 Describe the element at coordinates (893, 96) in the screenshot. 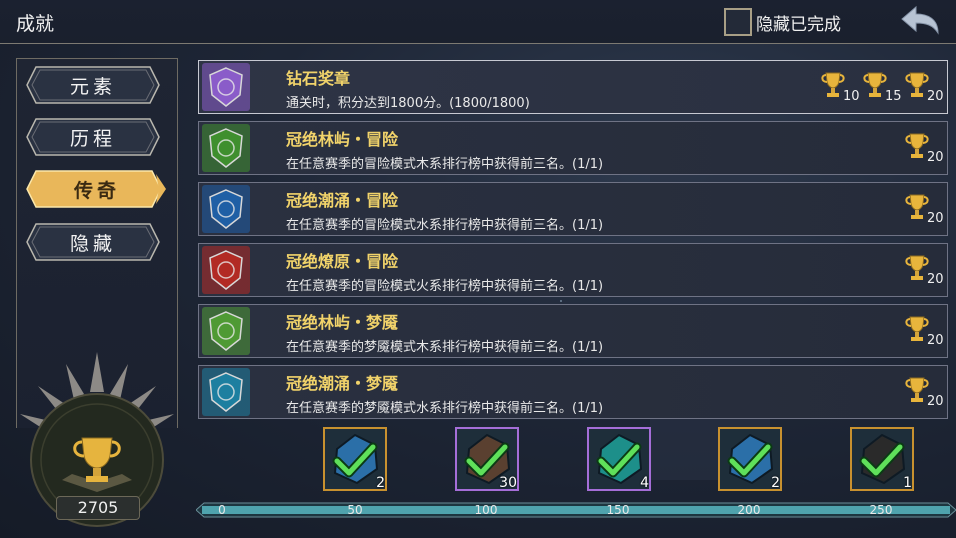

I see `trophy-count: 15` at that location.